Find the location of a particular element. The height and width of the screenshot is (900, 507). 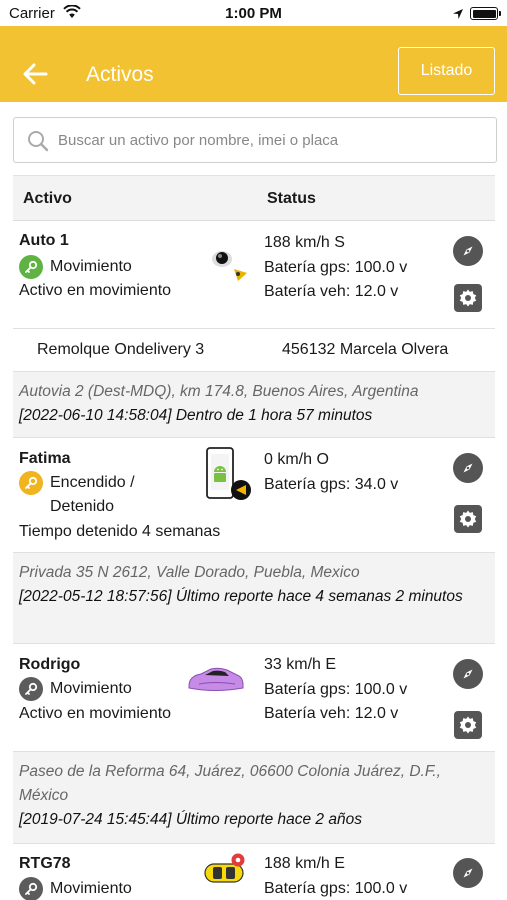

location-arrow-icon is located at coordinates (458, 16).